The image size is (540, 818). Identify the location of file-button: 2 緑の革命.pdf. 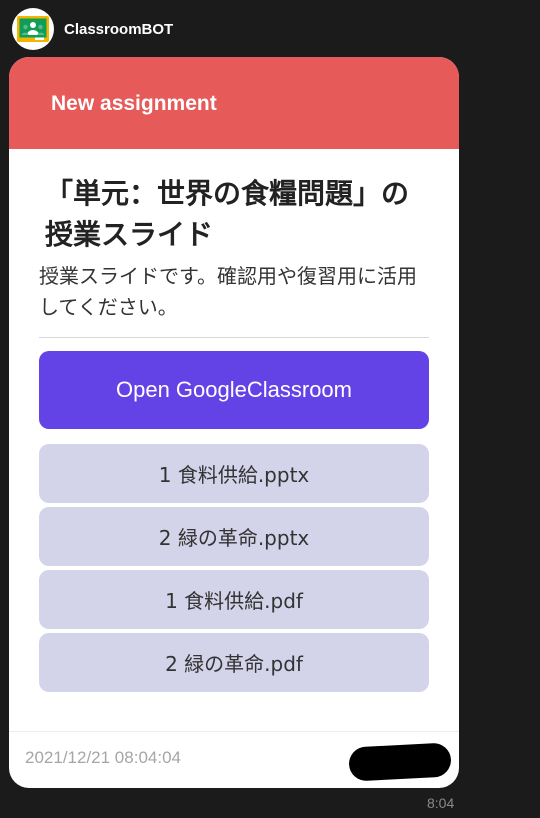
(234, 662).